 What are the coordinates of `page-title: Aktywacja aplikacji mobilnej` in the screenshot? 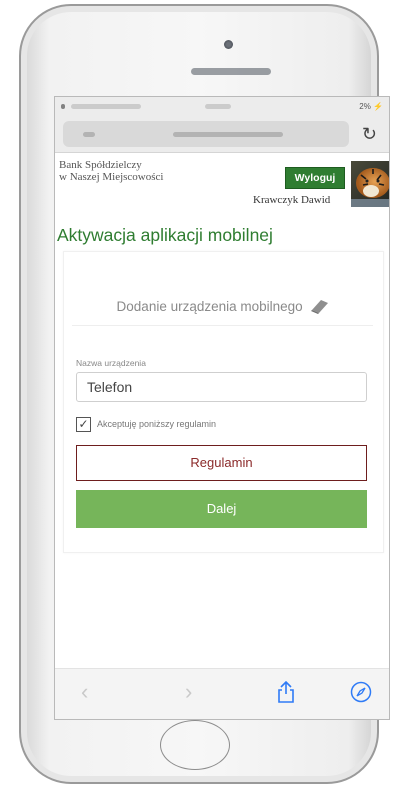 It's located at (165, 235).